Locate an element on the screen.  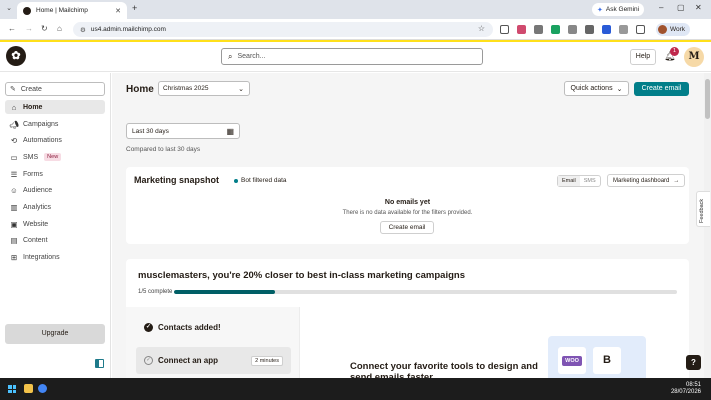
bot-filter-indicator: Bot filtered data is located at coordinates (260, 180).